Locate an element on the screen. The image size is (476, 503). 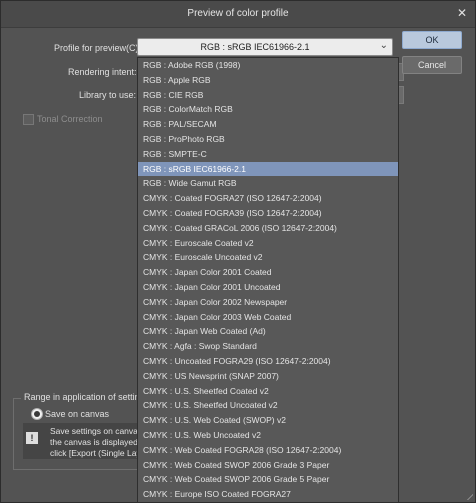
ok-button: OK is located at coordinates (432, 40).